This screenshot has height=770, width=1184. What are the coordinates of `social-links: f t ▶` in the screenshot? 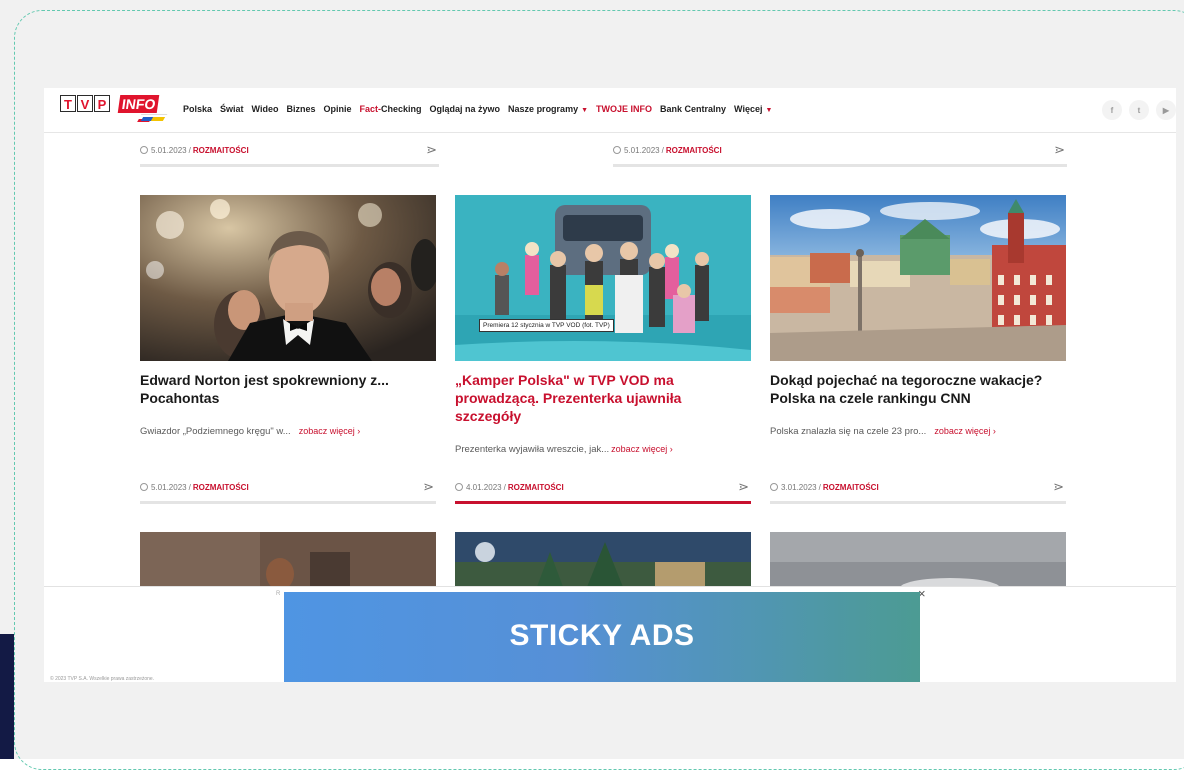 It's located at (1139, 110).